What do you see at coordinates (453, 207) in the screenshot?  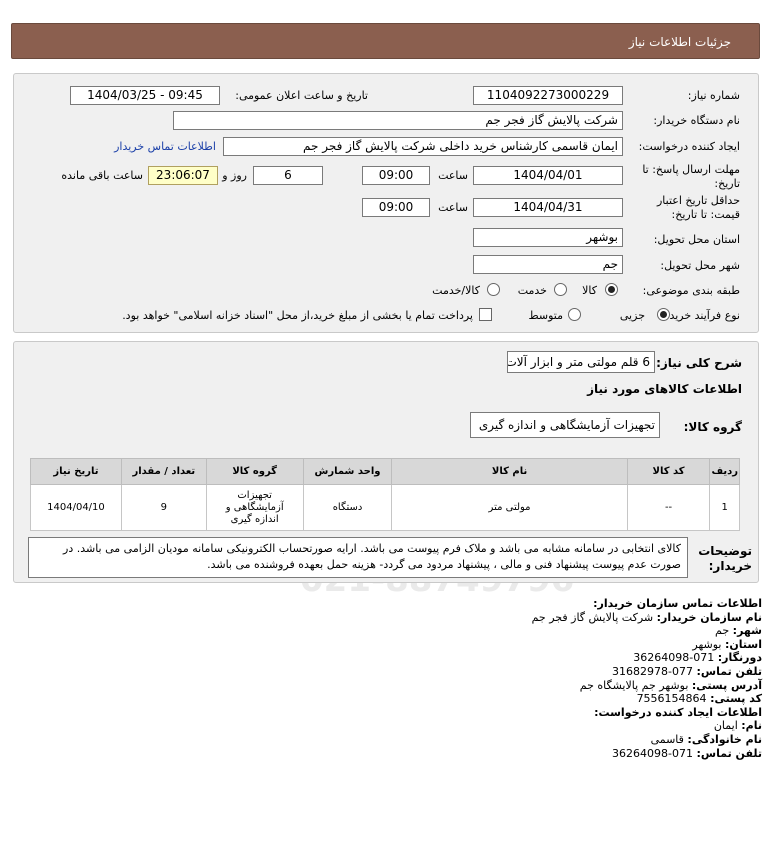 I see `validity-time-label: ساعت` at bounding box center [453, 207].